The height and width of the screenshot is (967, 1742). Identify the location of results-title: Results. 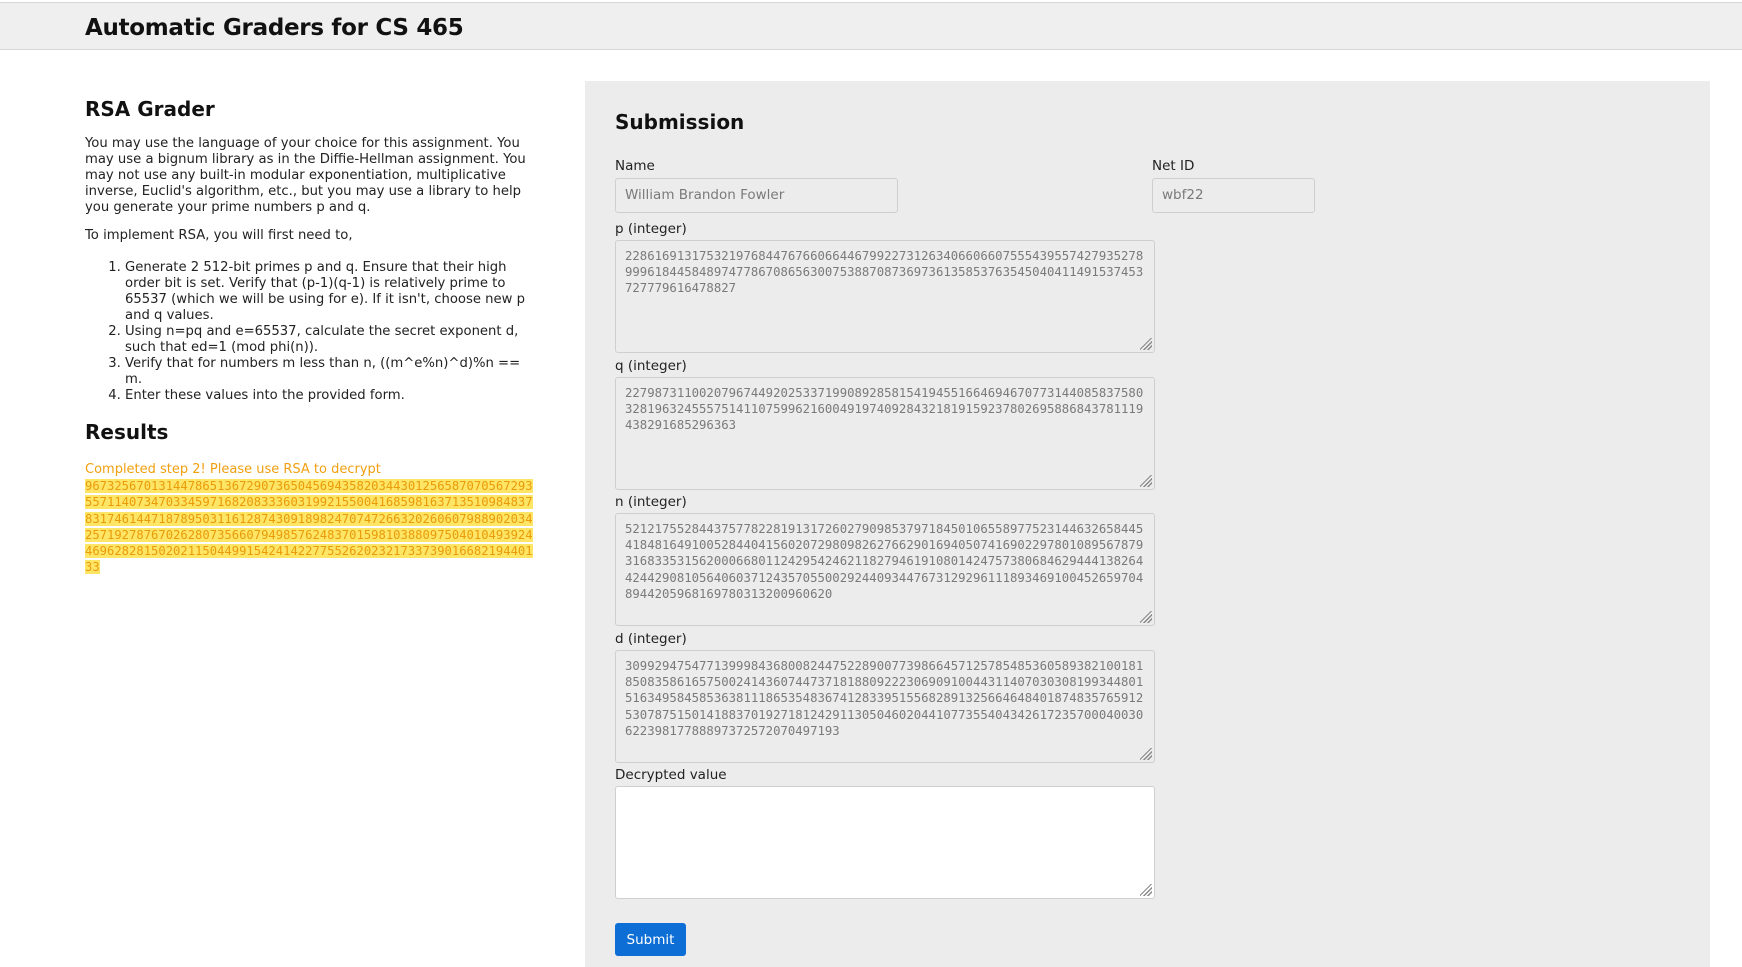
(127, 432).